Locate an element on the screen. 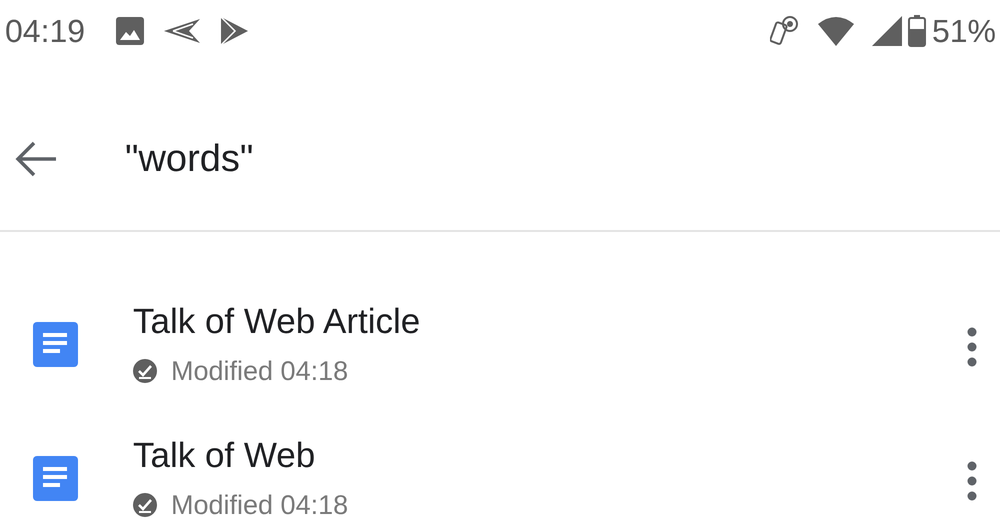 This screenshot has width=1000, height=525. play-icon is located at coordinates (234, 31).